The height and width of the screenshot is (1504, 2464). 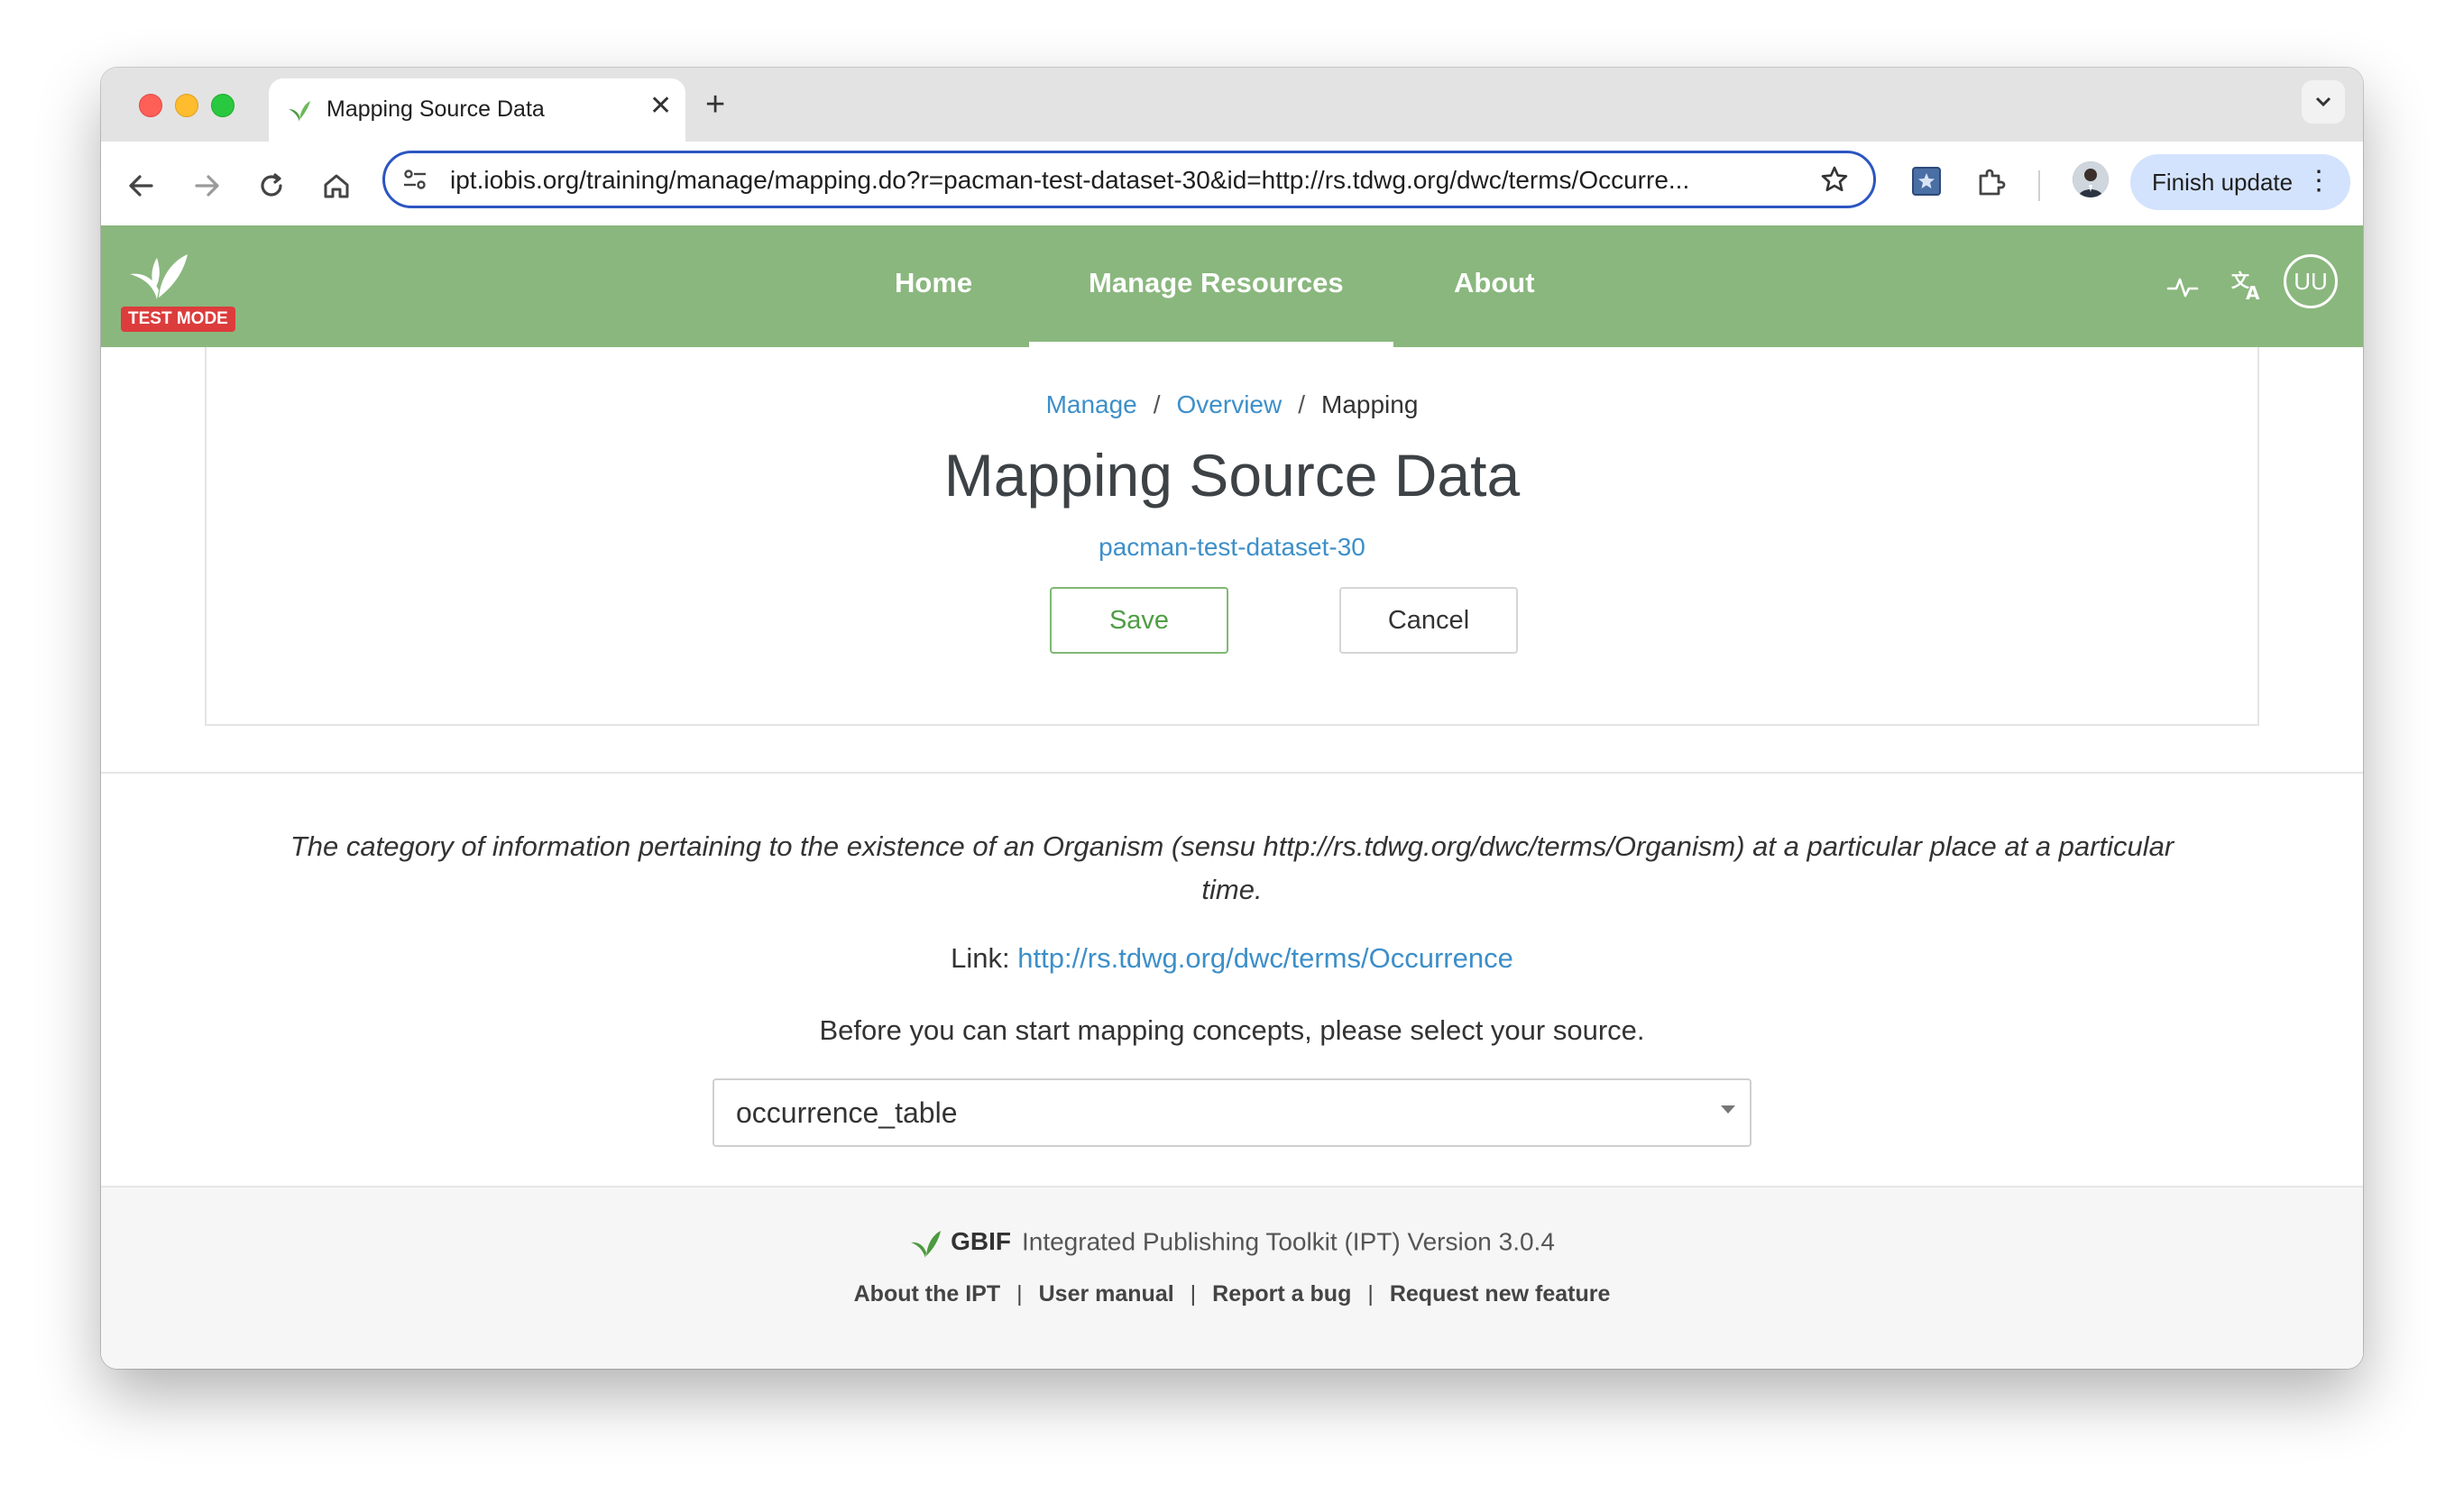 What do you see at coordinates (2253, 292) in the screenshot?
I see `svg-text: A` at bounding box center [2253, 292].